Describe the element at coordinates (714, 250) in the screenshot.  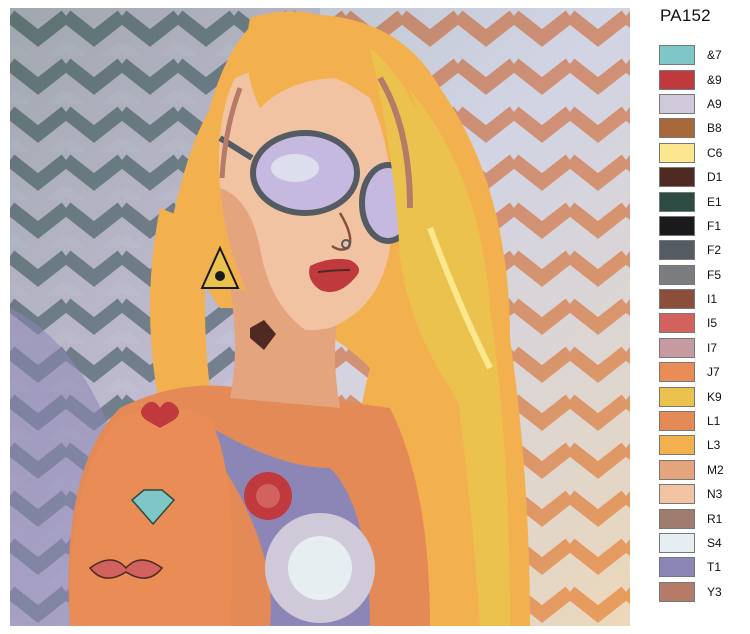
I see `color-code-label: F2` at that location.